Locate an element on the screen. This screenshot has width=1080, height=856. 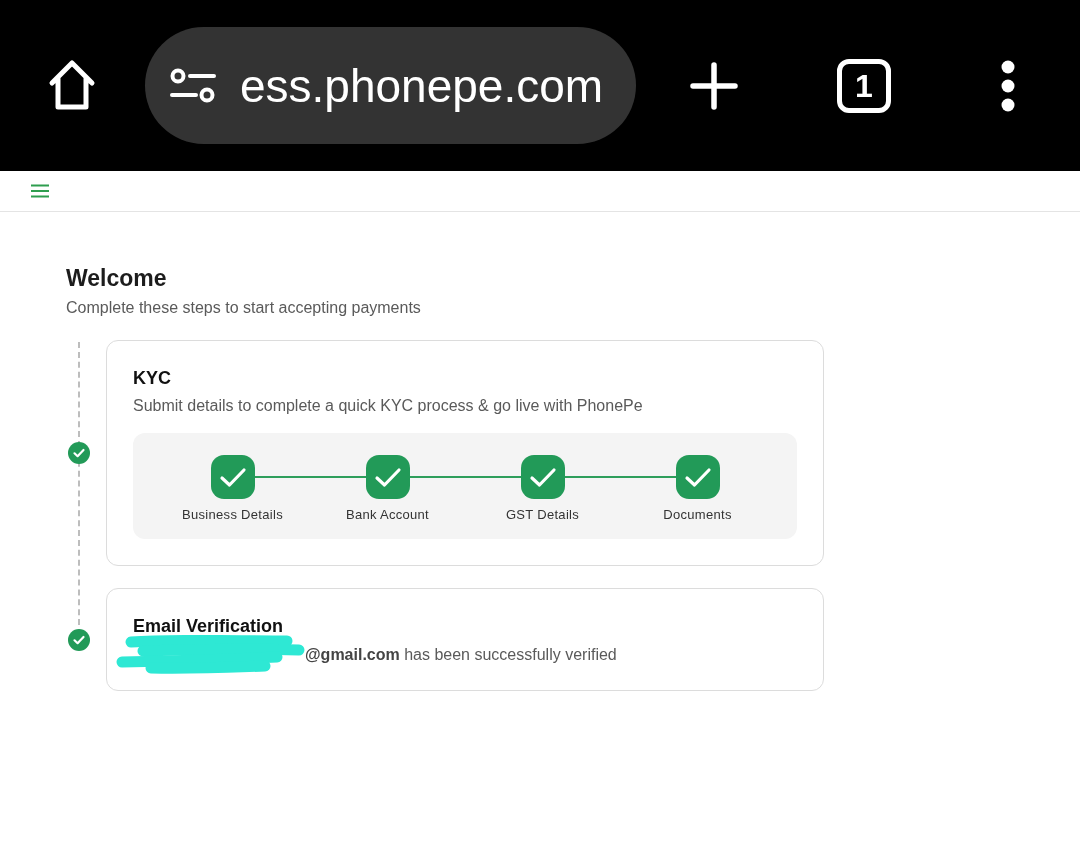
step-description: Submit details to complete a quick KYC process & go live with PhonePe is located at coordinates (388, 406).